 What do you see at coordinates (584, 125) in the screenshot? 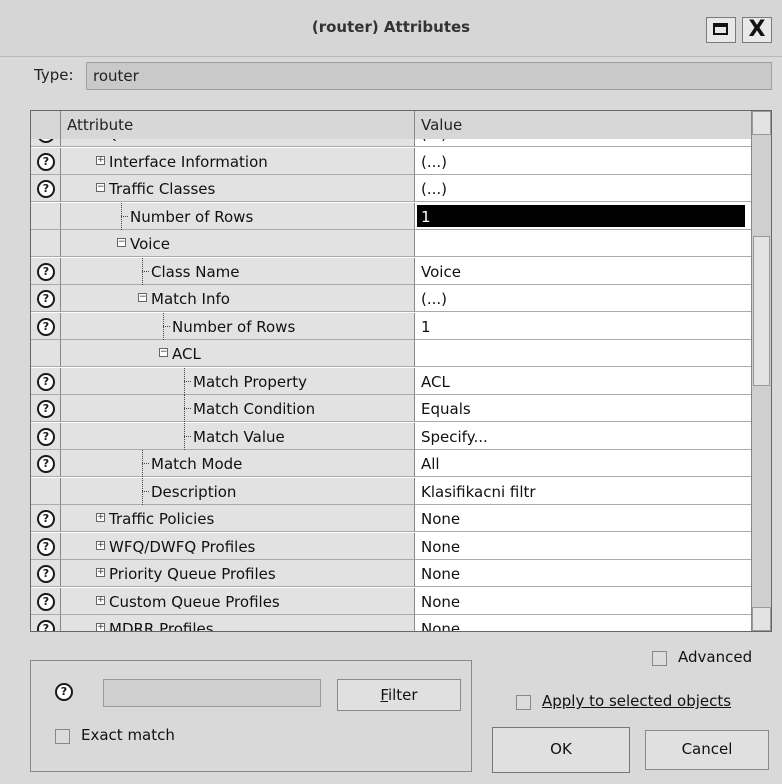
I see `header-value: Value` at bounding box center [584, 125].